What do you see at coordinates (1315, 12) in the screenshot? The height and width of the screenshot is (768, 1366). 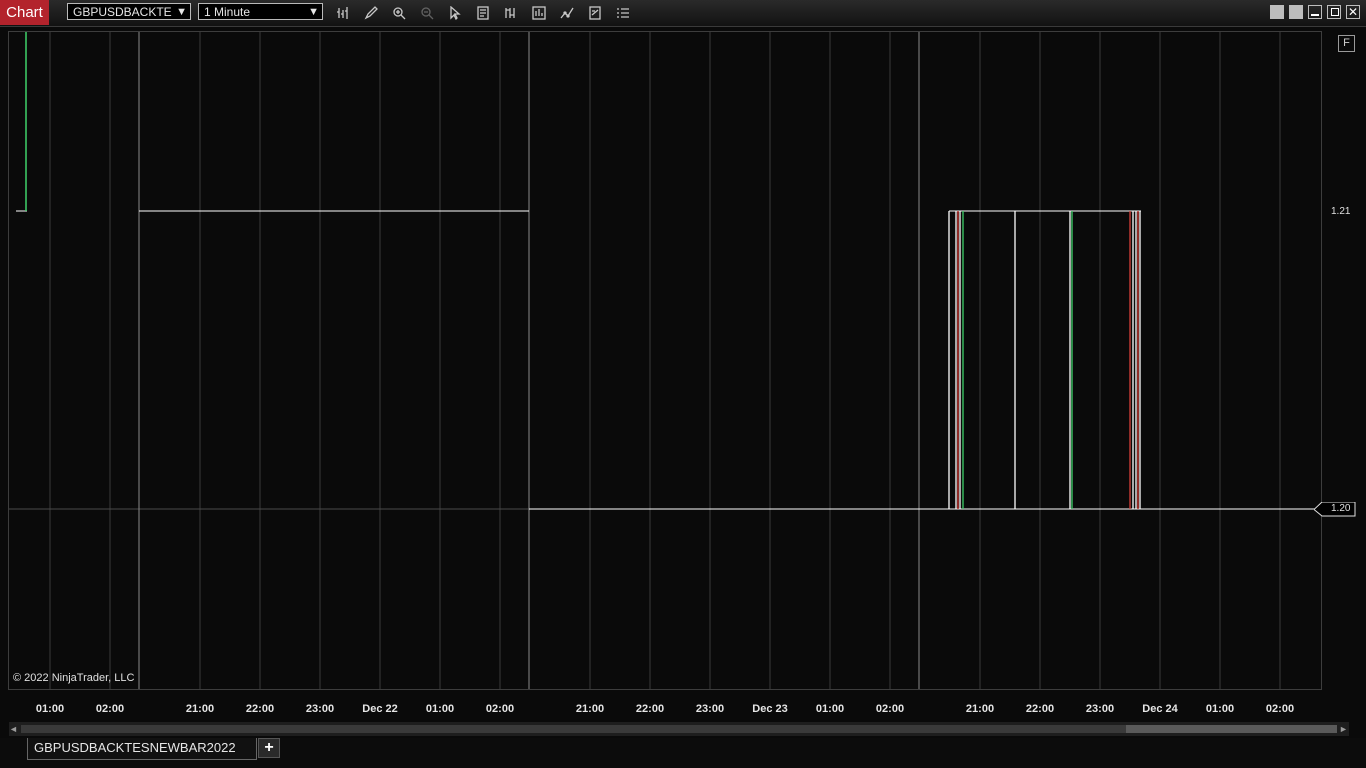 I see `minimize-button` at bounding box center [1315, 12].